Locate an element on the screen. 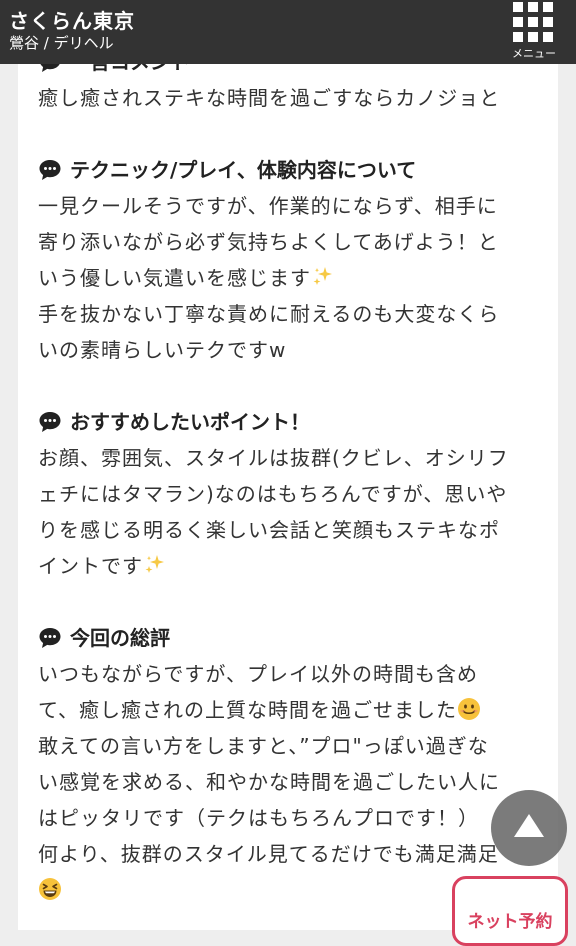  site-header: さくらん東京 鶯谷 / デリヘル メニュー is located at coordinates (288, 32).